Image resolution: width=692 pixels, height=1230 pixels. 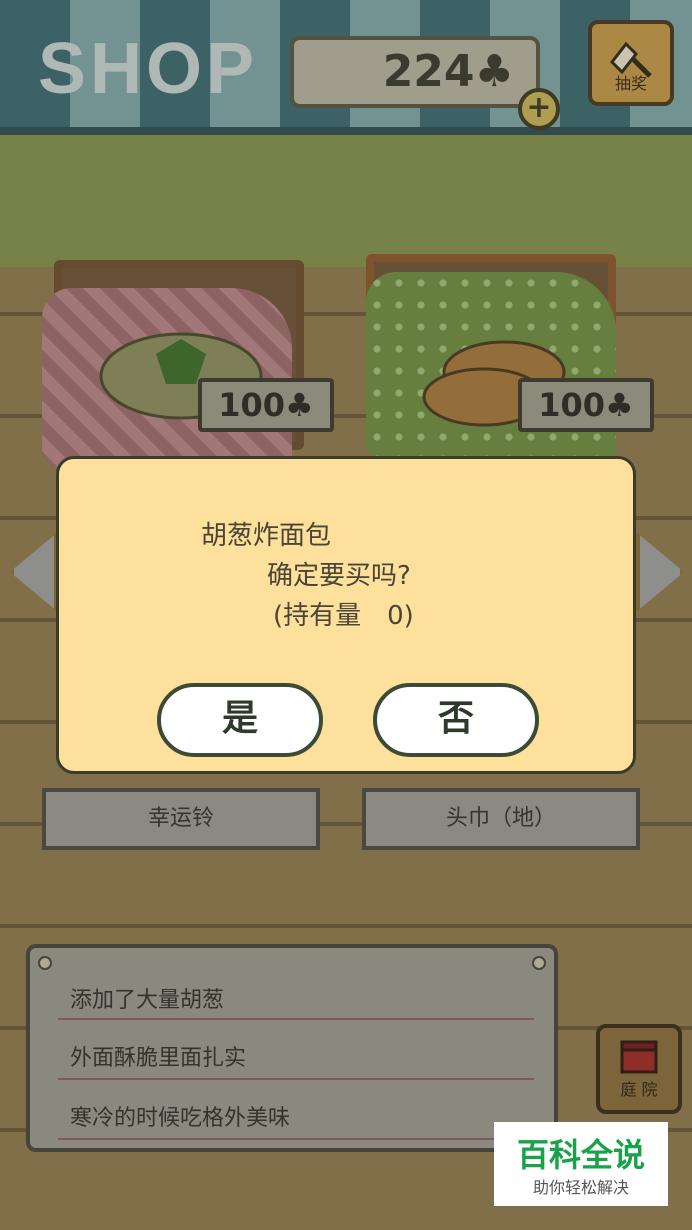 I want to click on watermark-logo: 百科全说 助你轻松解决, so click(x=581, y=1164).